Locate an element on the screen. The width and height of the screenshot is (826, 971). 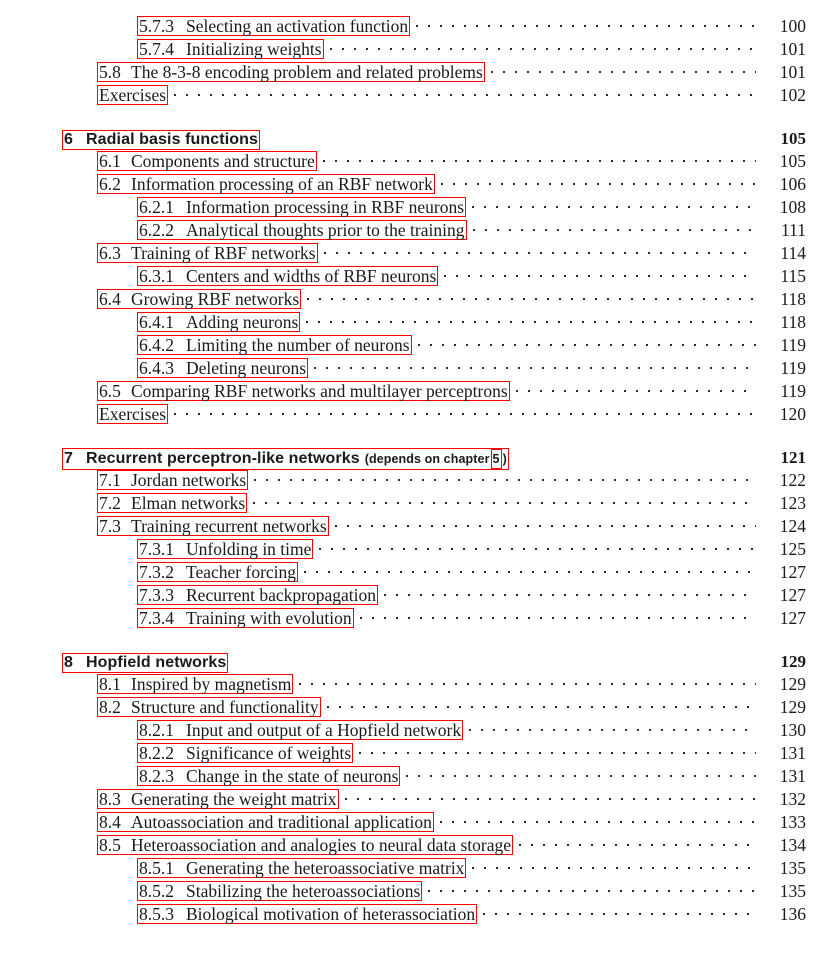
toc-entry-page-number: 121 is located at coordinates (793, 458).